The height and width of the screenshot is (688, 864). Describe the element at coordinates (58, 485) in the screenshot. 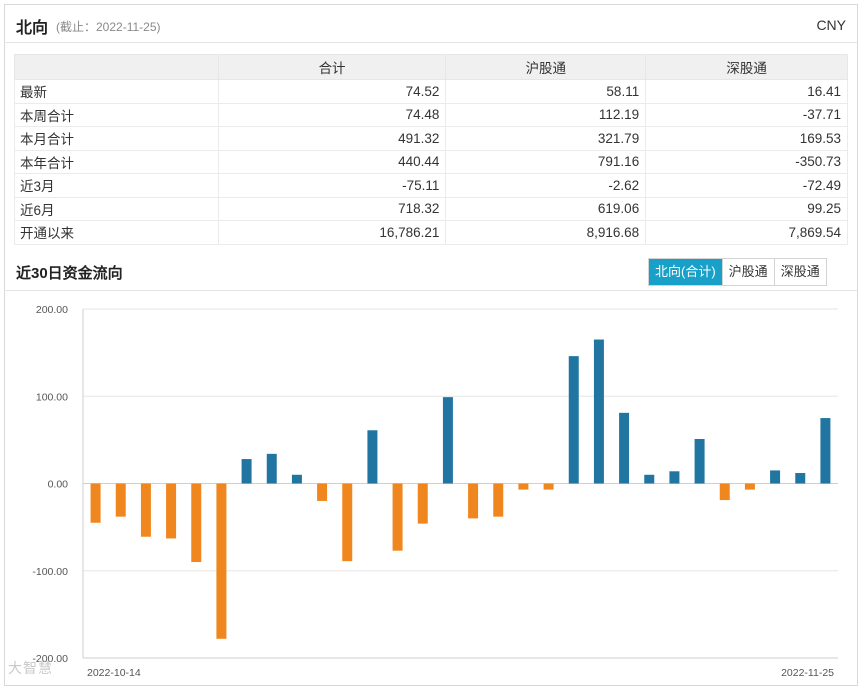

I see `y-tick-label: 0.00` at that location.